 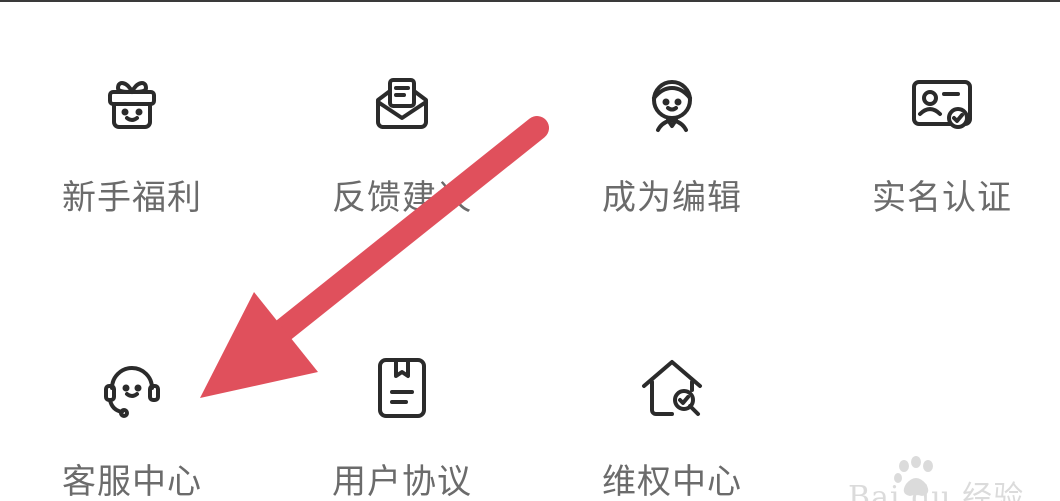 What do you see at coordinates (672, 198) in the screenshot?
I see `menu-item-label: 成为编辑` at bounding box center [672, 198].